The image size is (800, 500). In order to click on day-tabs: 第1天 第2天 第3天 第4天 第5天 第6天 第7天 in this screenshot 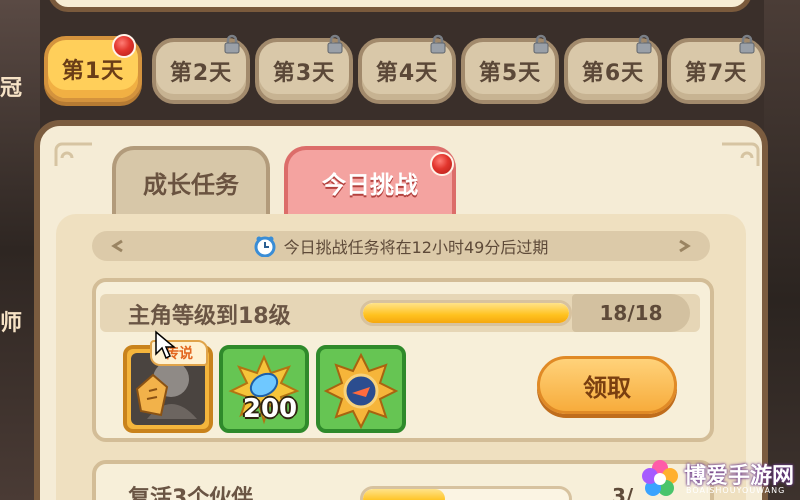, I will do `click(402, 71)`.